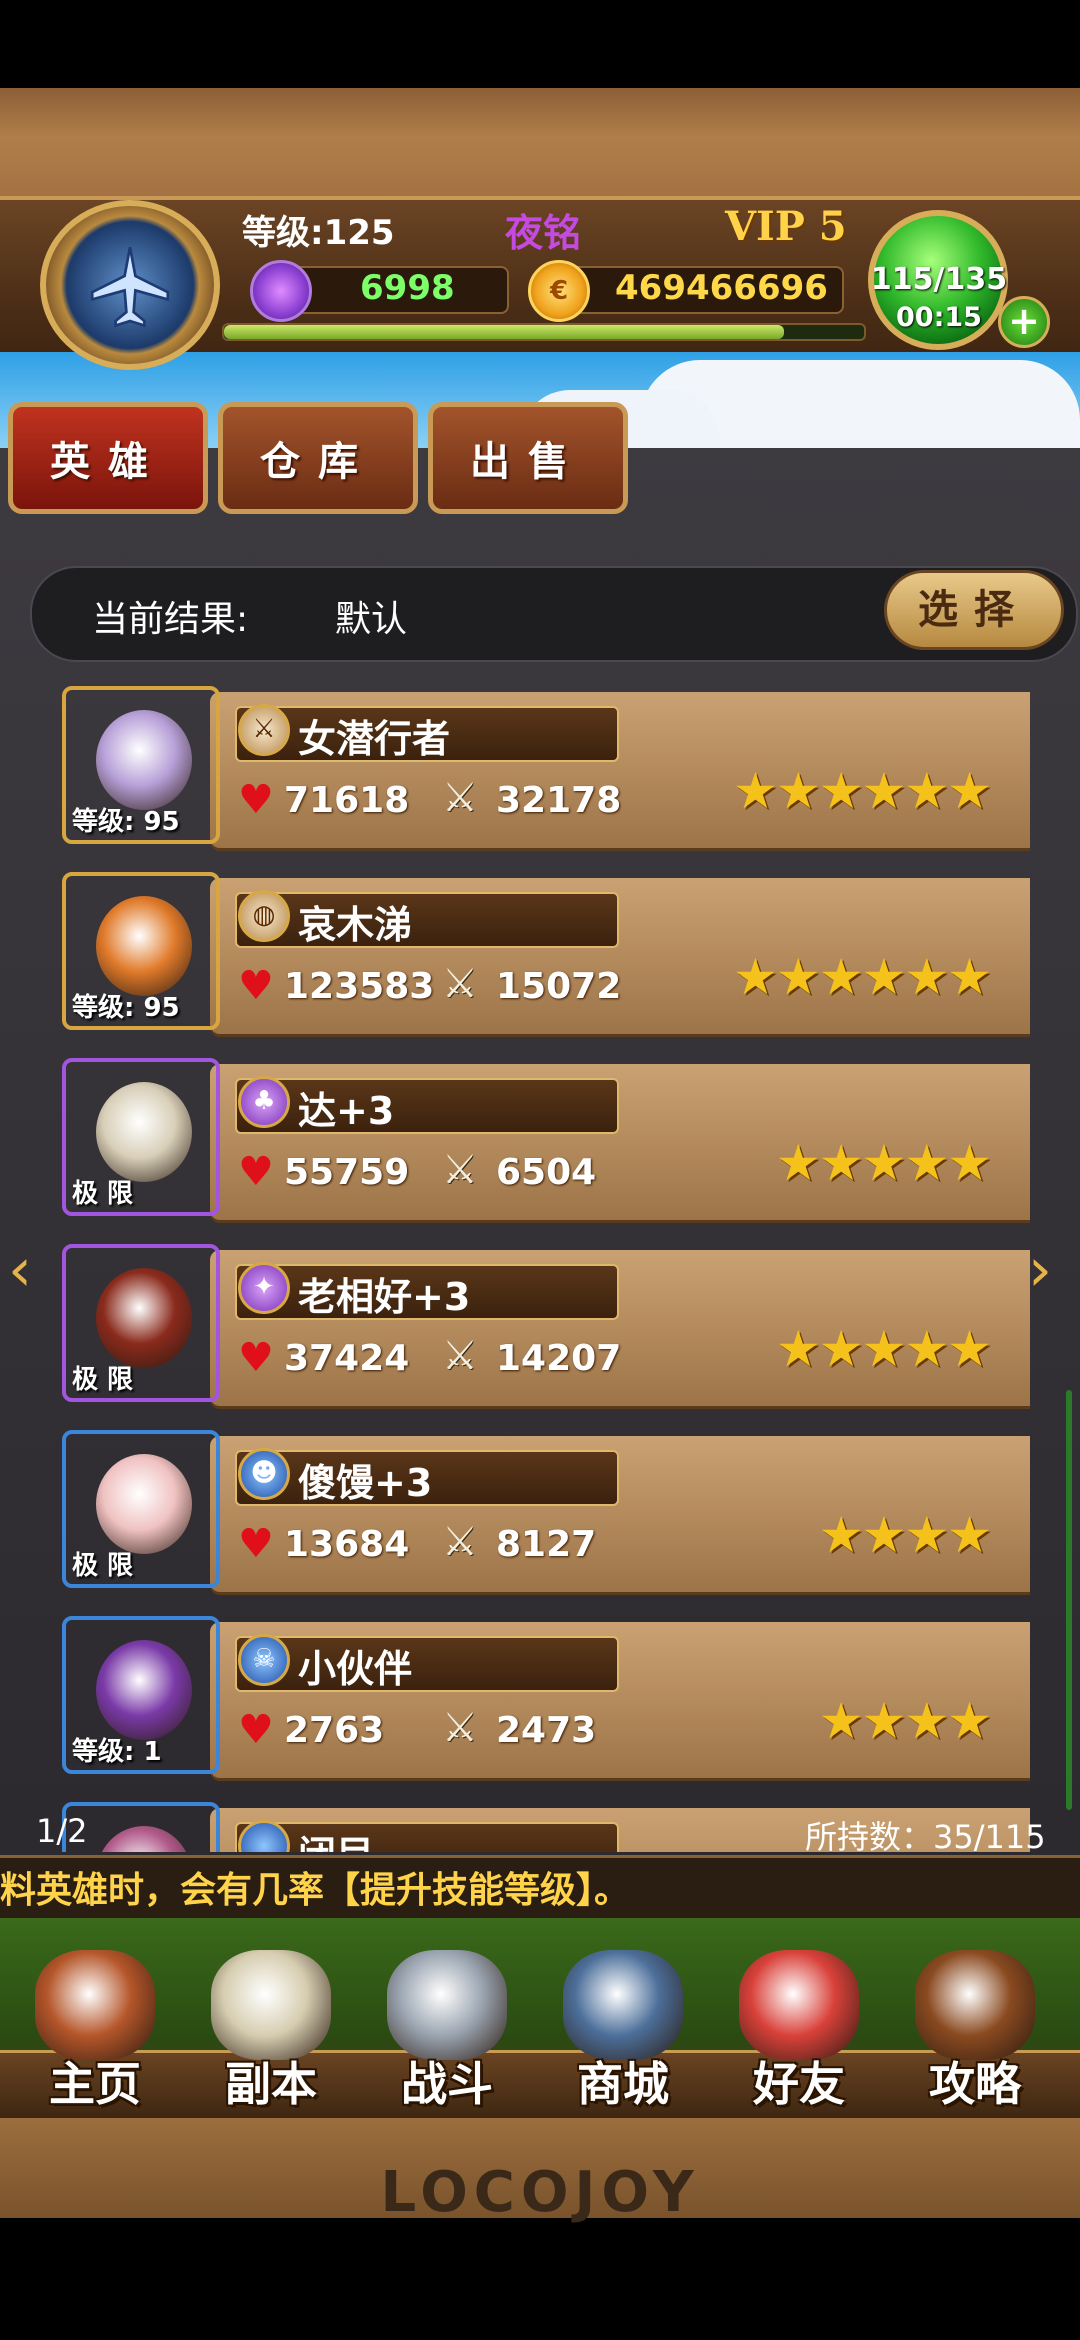 Image resolution: width=1080 pixels, height=2340 pixels. Describe the element at coordinates (347, 800) in the screenshot. I see `hero-hp: 71618` at that location.